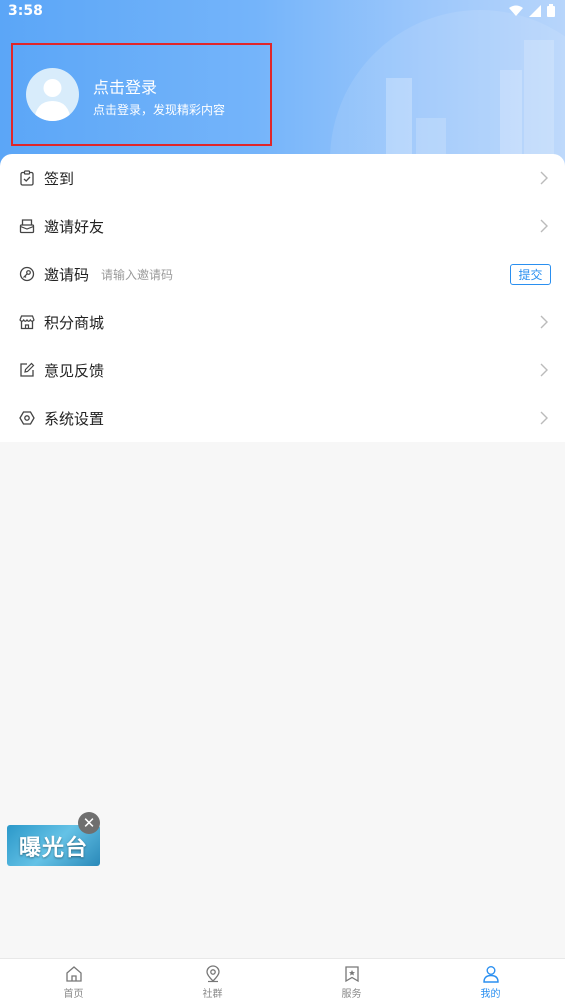 This screenshot has height=1004, width=565. What do you see at coordinates (212, 973) in the screenshot?
I see `location-icon` at bounding box center [212, 973].